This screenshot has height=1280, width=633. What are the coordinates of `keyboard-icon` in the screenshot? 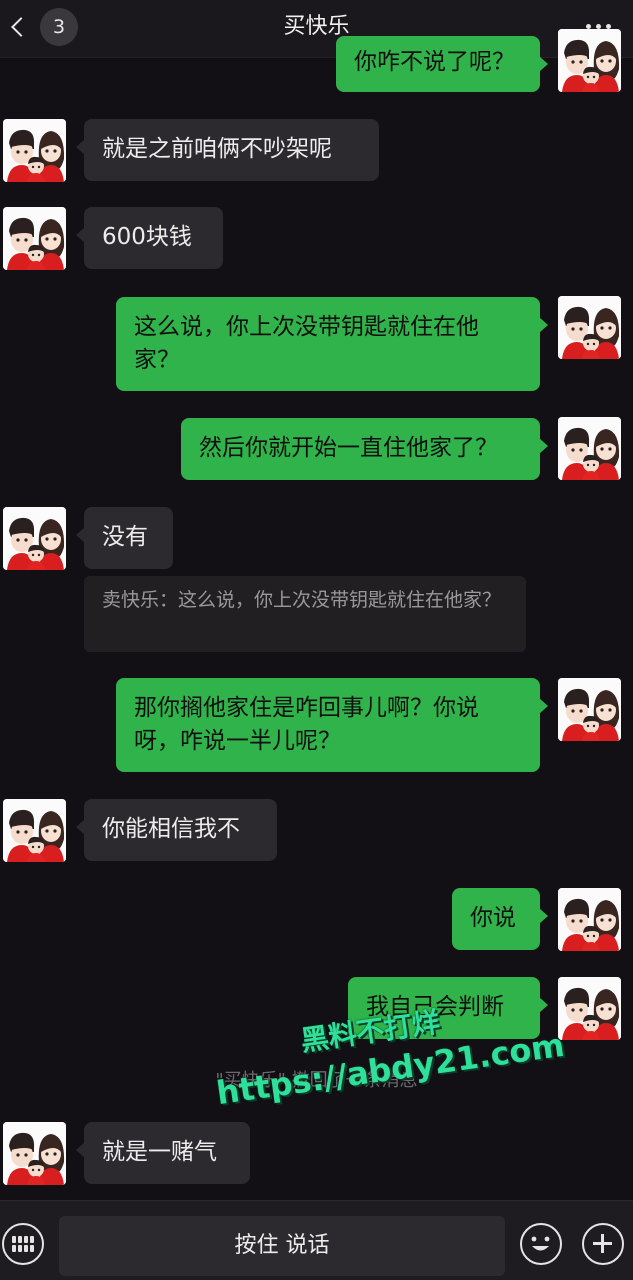 It's located at (23, 1244).